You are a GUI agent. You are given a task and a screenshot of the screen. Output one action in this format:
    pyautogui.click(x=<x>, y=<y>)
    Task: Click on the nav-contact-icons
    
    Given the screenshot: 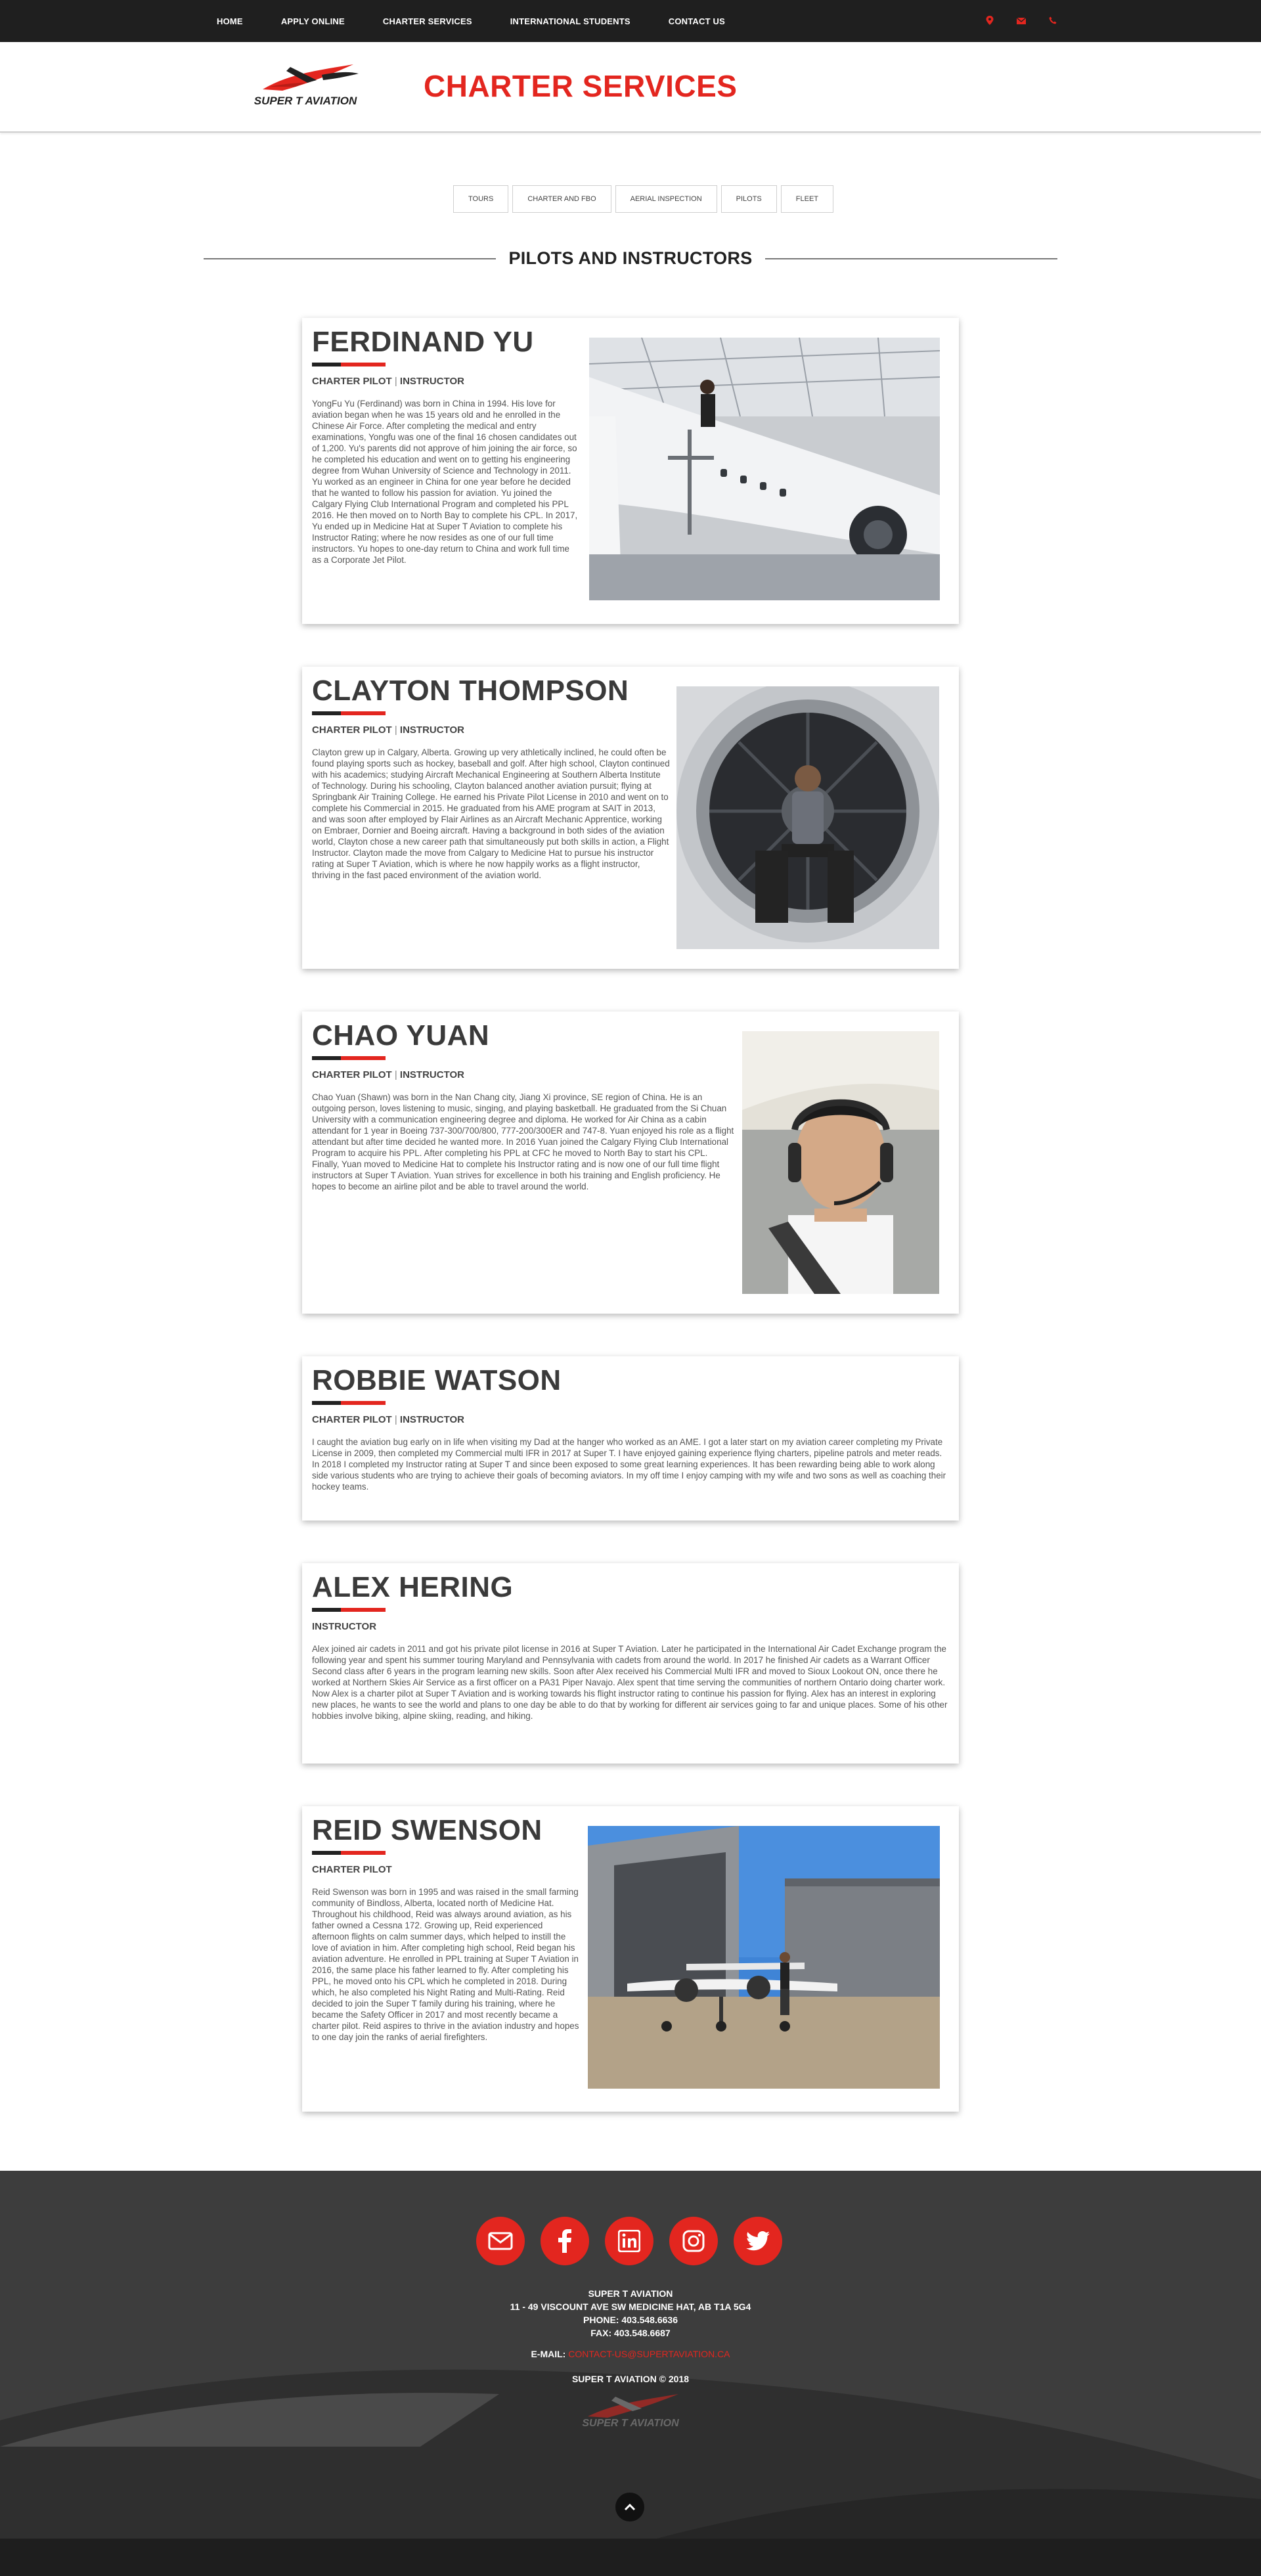 What is the action you would take?
    pyautogui.click(x=1021, y=21)
    